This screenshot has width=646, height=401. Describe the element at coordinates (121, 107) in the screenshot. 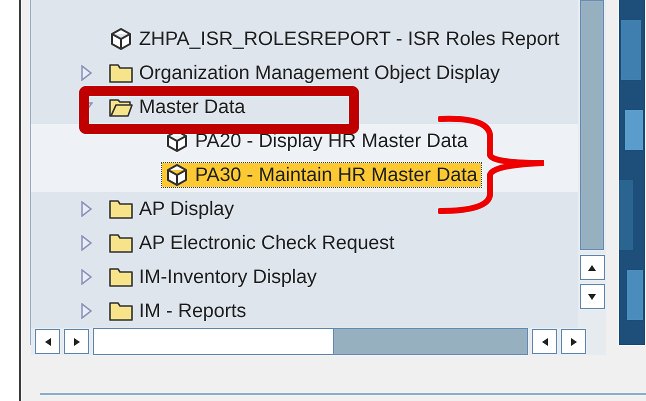

I see `open-folder-icon` at that location.